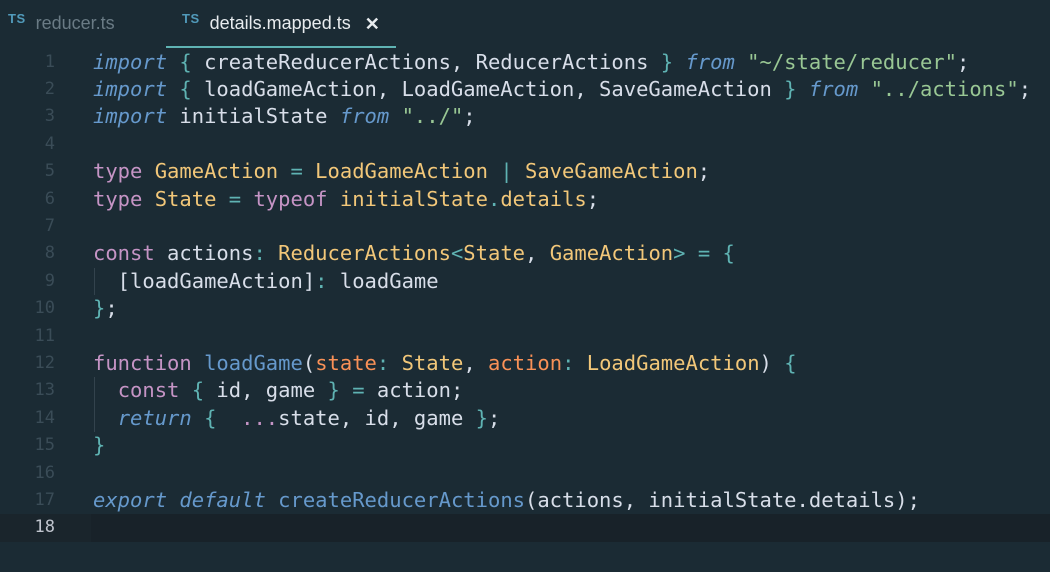 The height and width of the screenshot is (572, 1050). I want to click on code-token: state, id, game, so click(377, 417).